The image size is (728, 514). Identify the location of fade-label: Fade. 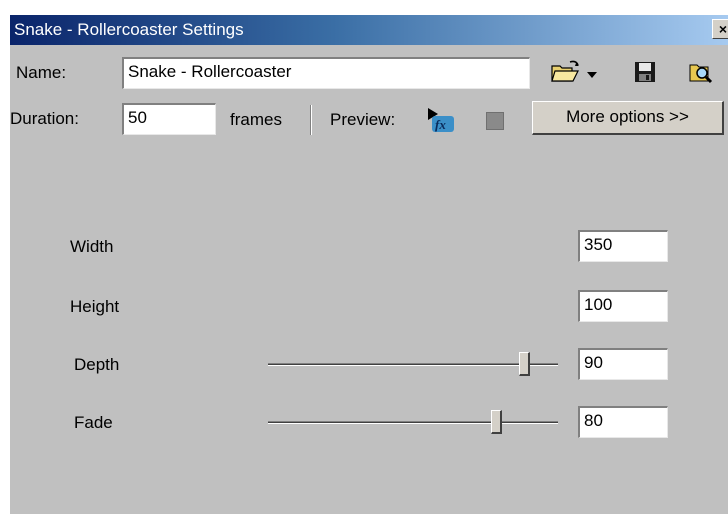
(93, 422).